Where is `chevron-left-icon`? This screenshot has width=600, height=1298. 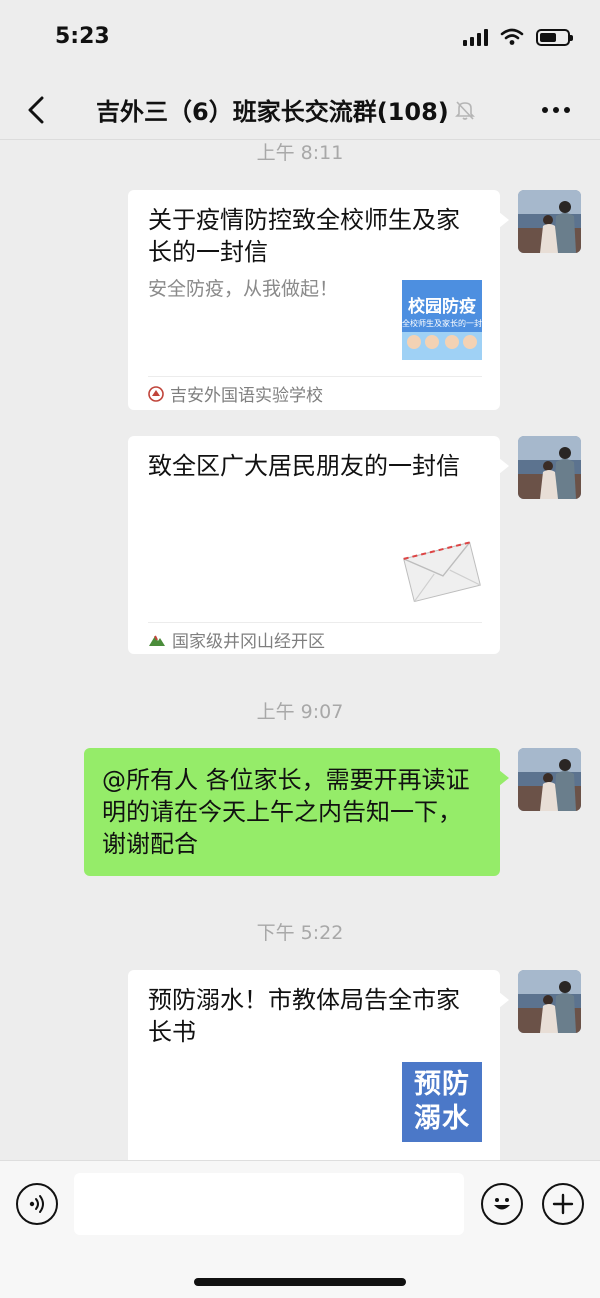
chevron-left-icon is located at coordinates (36, 110).